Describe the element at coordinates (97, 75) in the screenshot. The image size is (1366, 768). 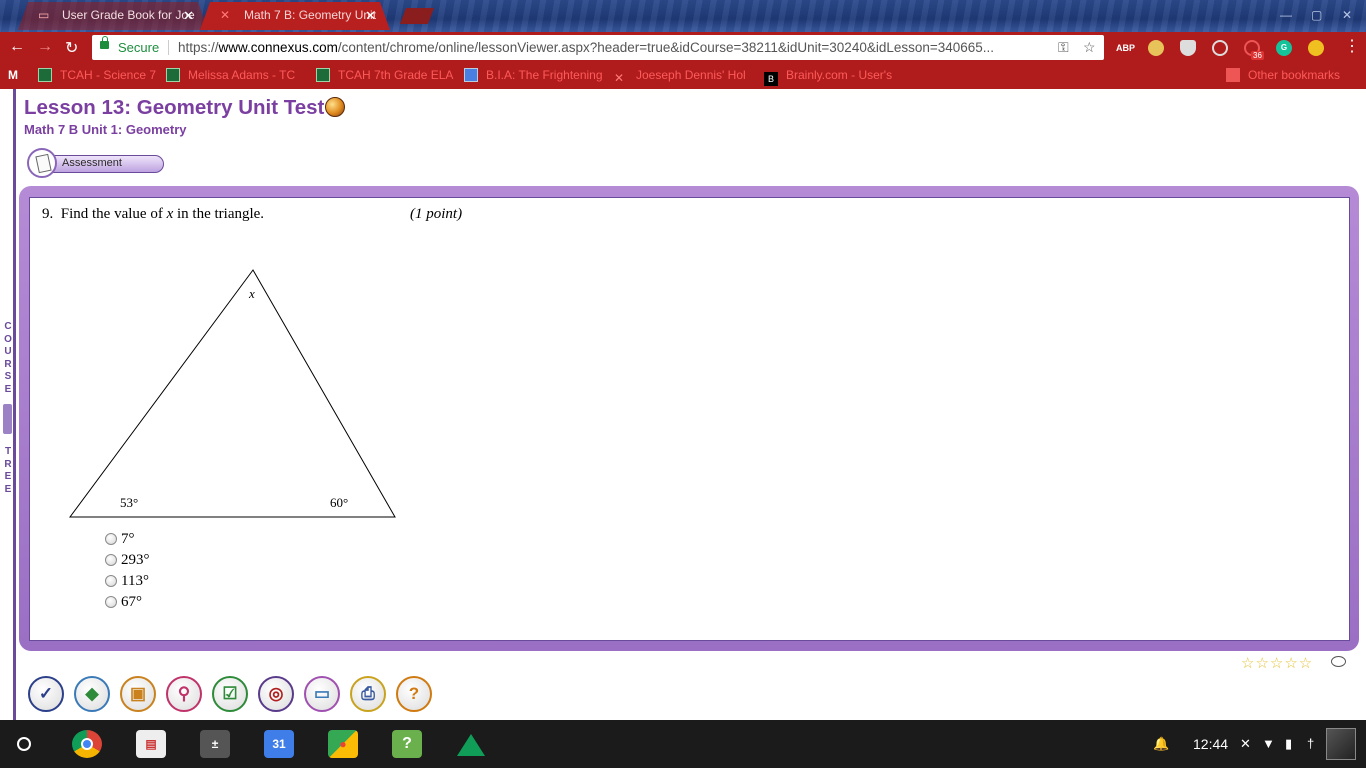
I see `bookmark-science: TCAH - Science 7` at that location.